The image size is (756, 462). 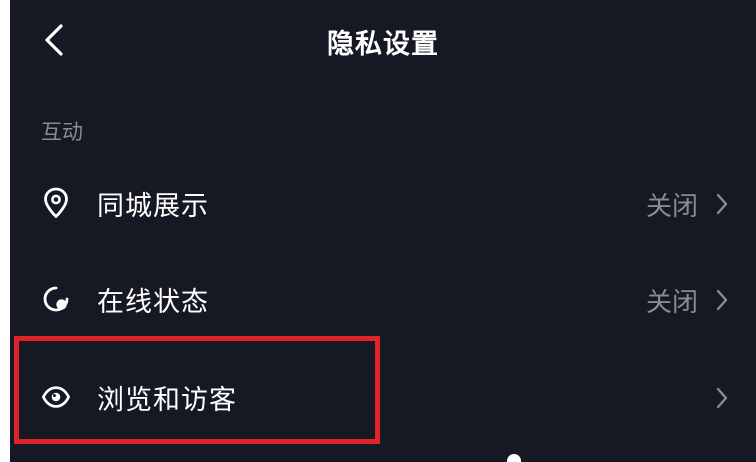 What do you see at coordinates (56, 203) in the screenshot?
I see `location-pin-icon` at bounding box center [56, 203].